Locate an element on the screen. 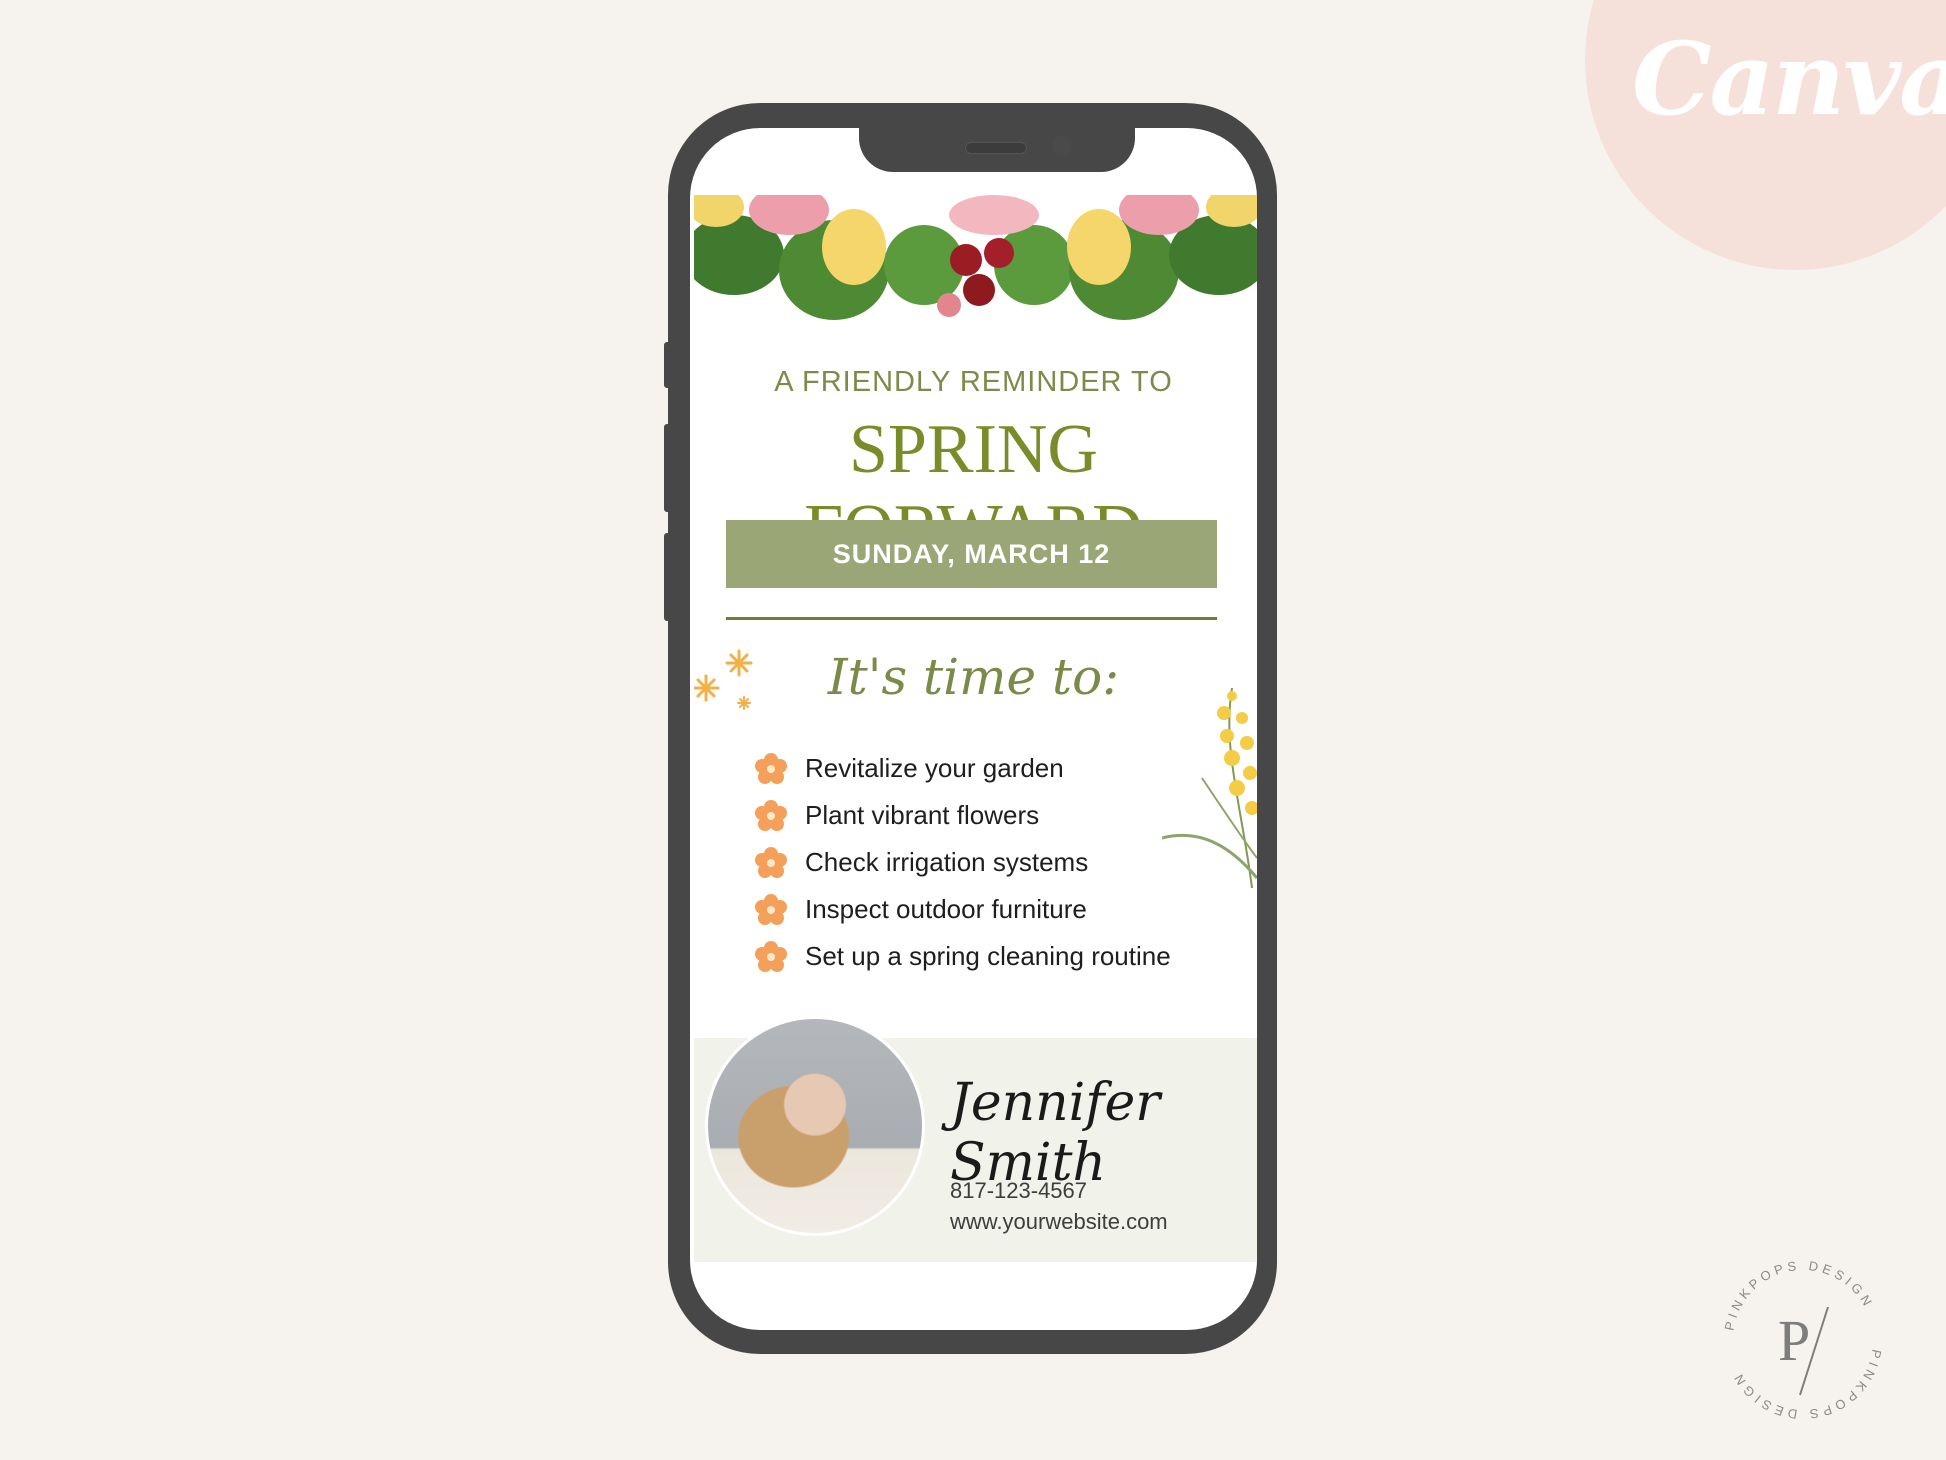 This screenshot has width=1946, height=1460. list-item-text: Revitalize your garden is located at coordinates (934, 768).